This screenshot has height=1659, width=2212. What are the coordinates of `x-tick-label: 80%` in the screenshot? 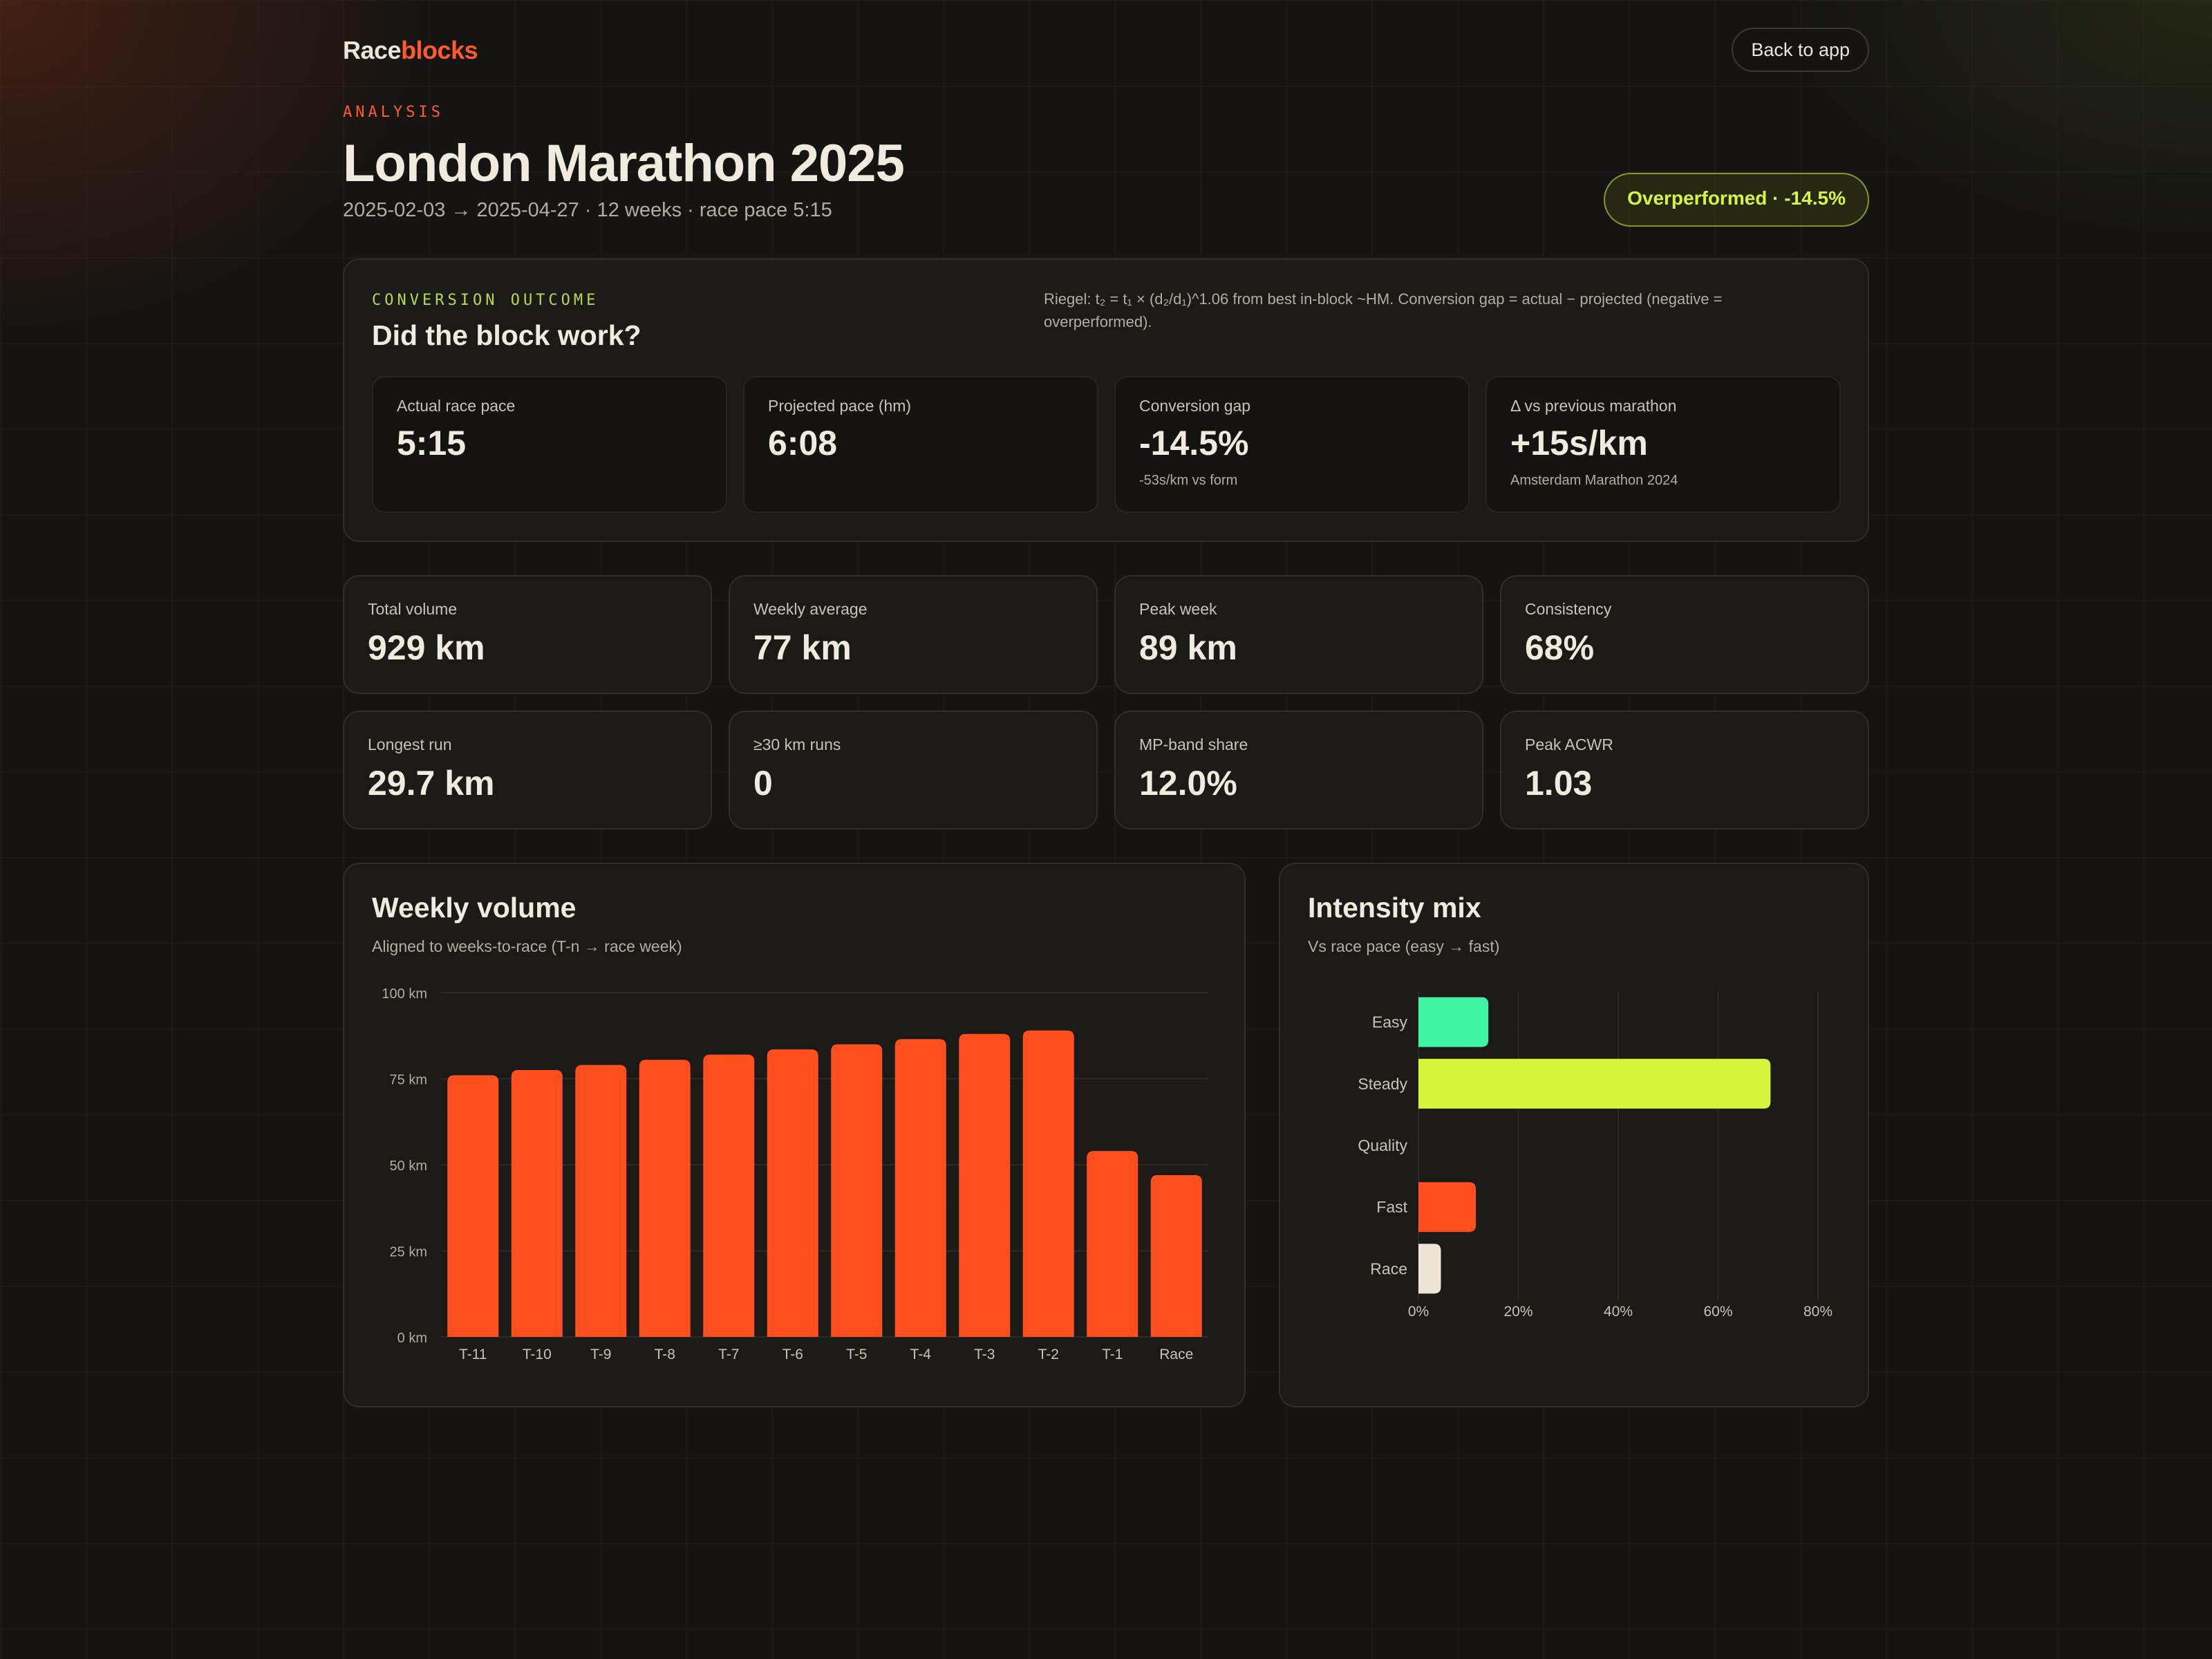 It's located at (1818, 1312).